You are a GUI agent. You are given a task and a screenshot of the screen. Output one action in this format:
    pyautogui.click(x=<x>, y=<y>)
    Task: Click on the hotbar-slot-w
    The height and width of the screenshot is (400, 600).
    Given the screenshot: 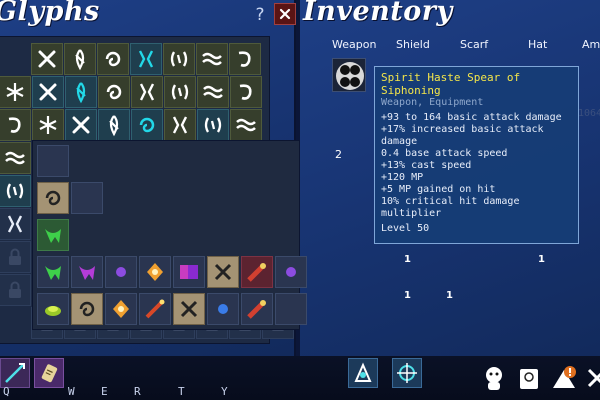 What is the action you would take?
    pyautogui.click(x=49, y=373)
    